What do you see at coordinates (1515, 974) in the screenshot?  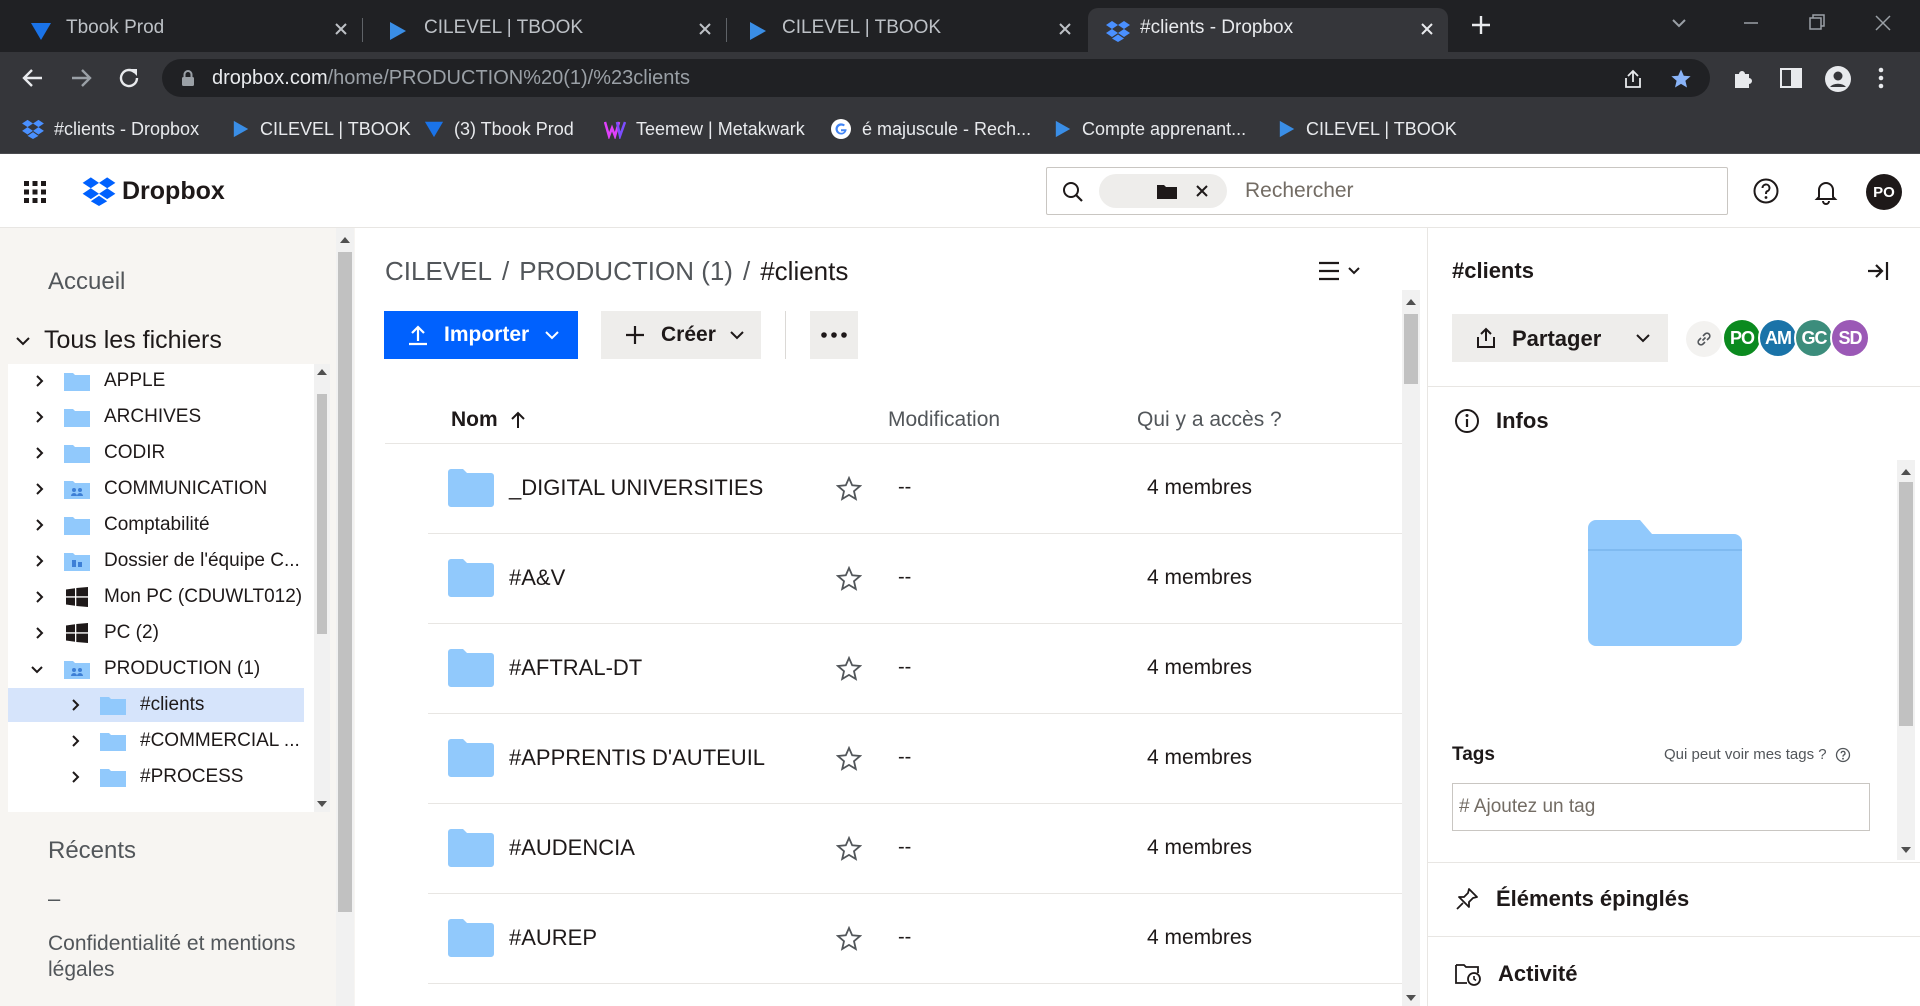 I see `activity-section-header: Activité` at bounding box center [1515, 974].